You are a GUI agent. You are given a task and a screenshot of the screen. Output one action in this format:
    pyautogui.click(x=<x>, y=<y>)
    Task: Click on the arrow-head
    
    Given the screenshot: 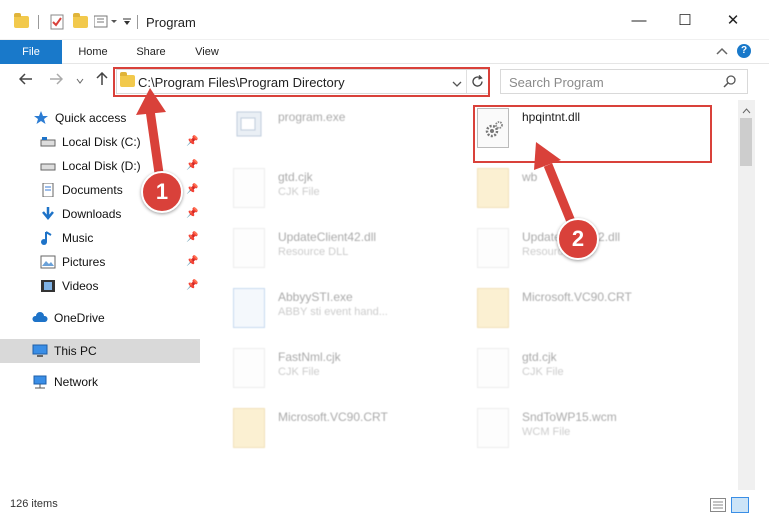 What is the action you would take?
    pyautogui.click(x=151, y=101)
    